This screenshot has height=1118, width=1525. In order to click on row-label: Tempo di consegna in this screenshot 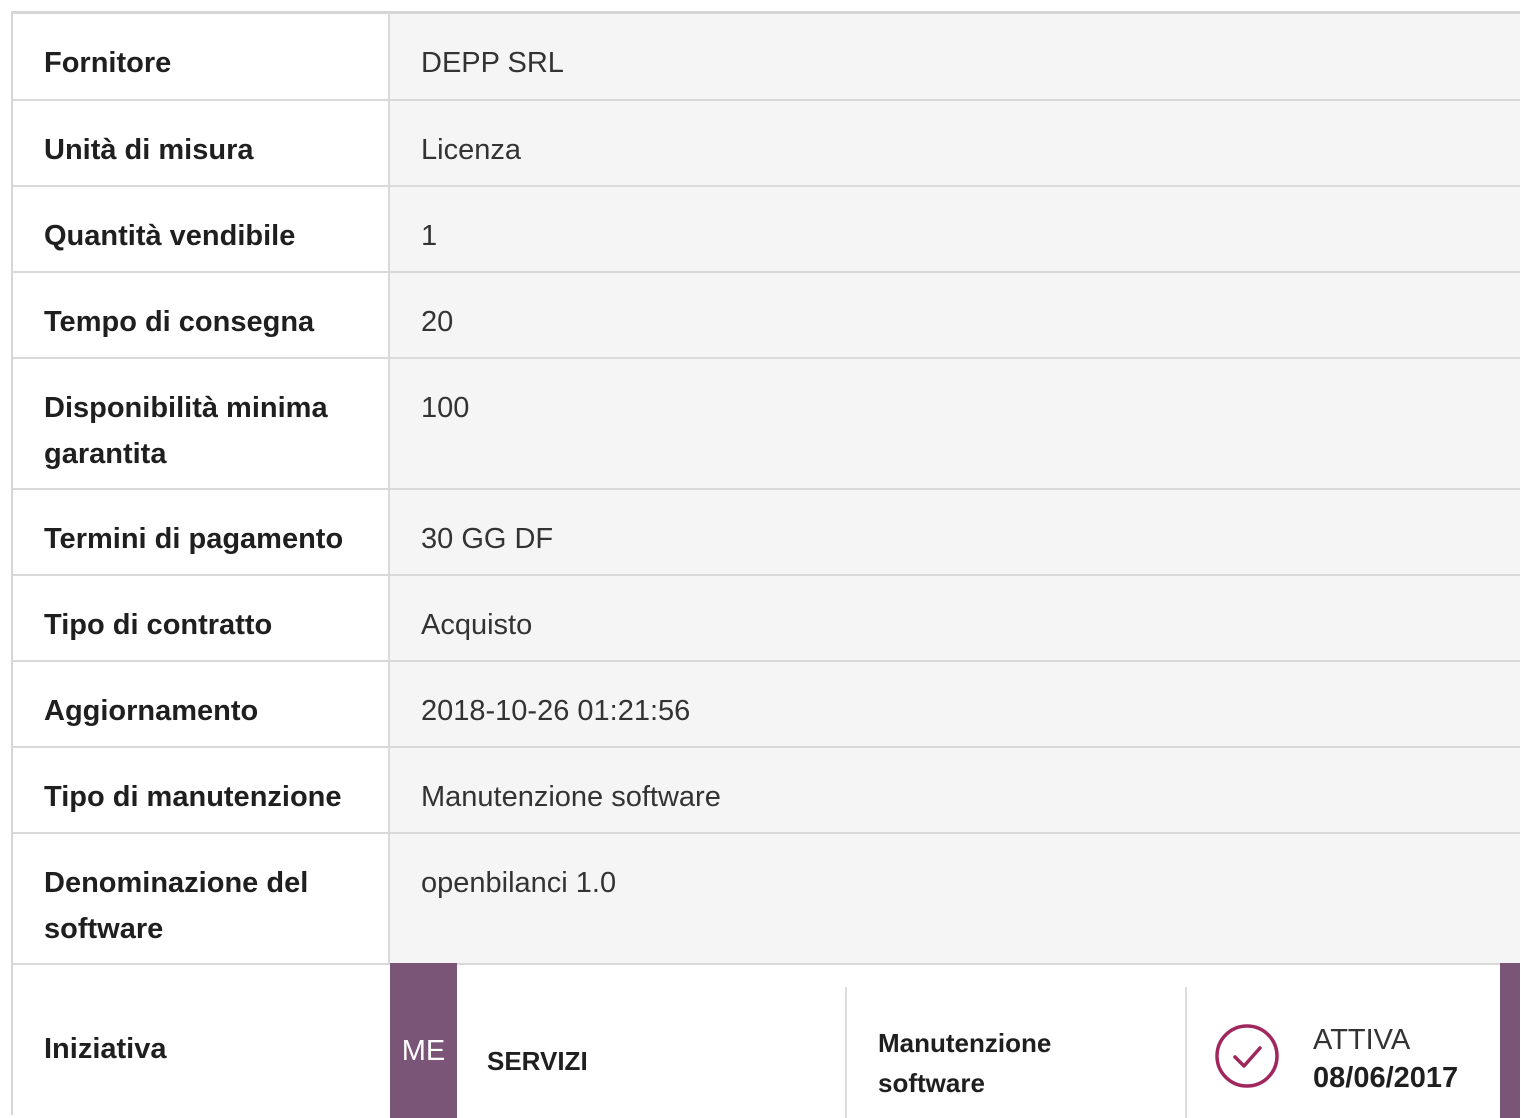, I will do `click(201, 315)`.